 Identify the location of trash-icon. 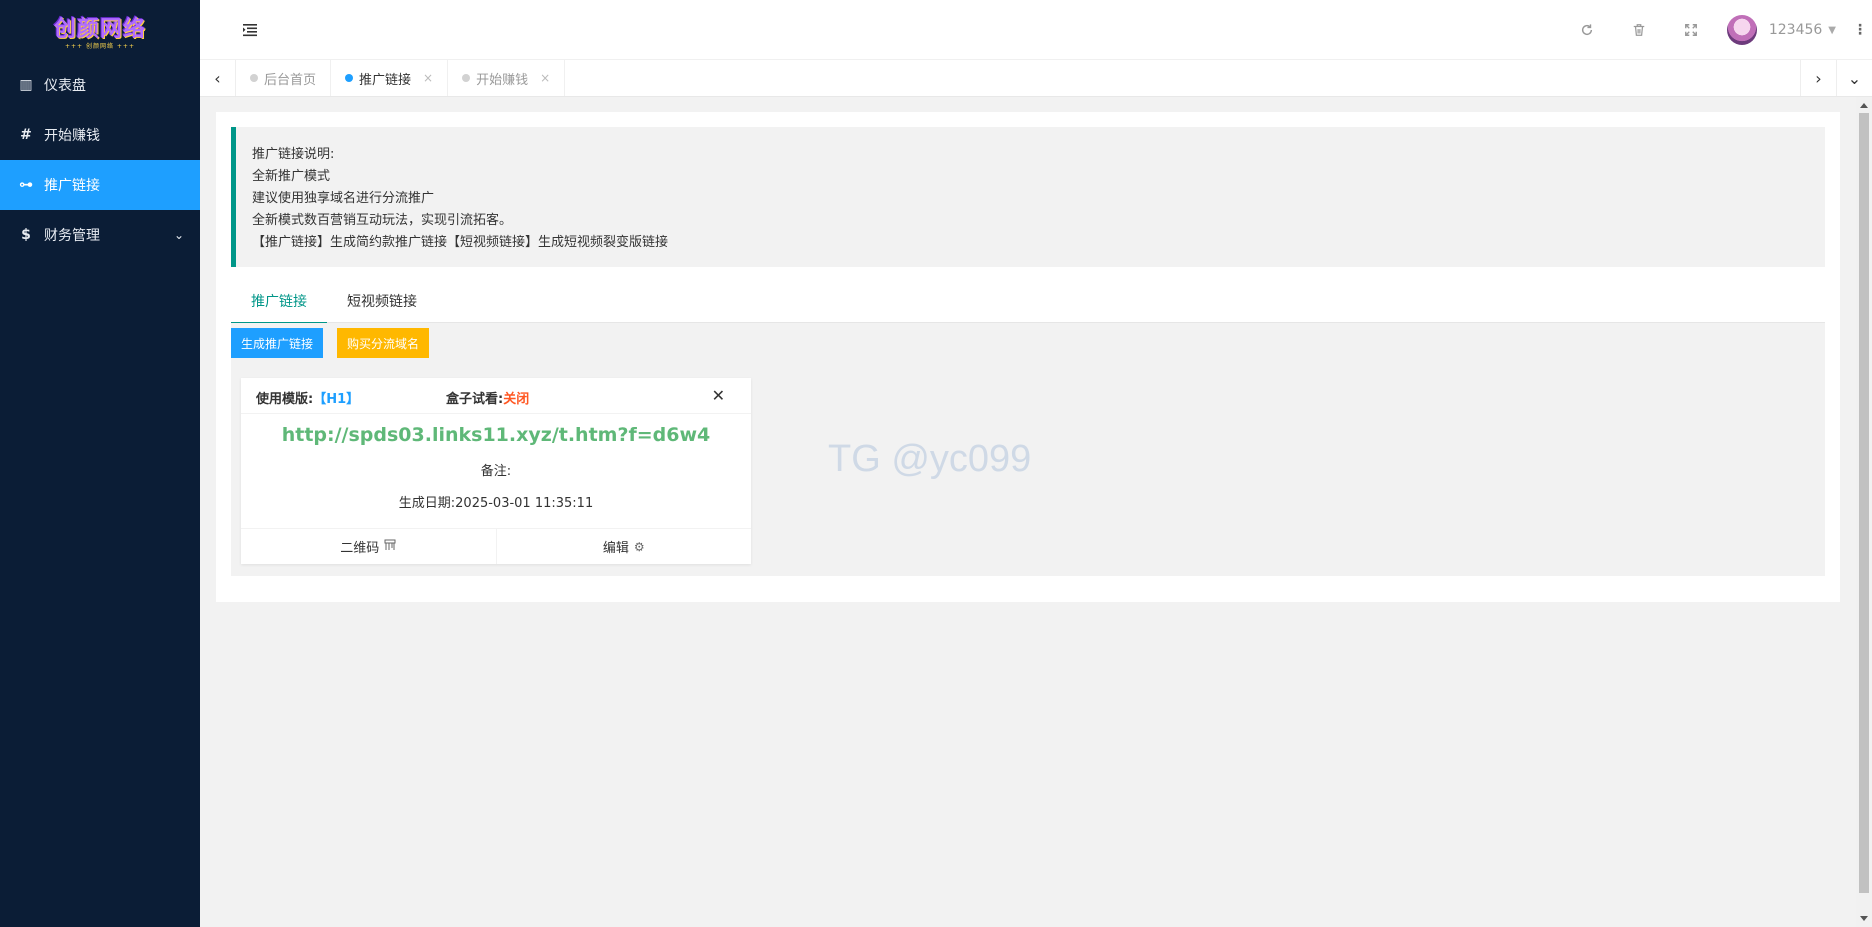
(1639, 30).